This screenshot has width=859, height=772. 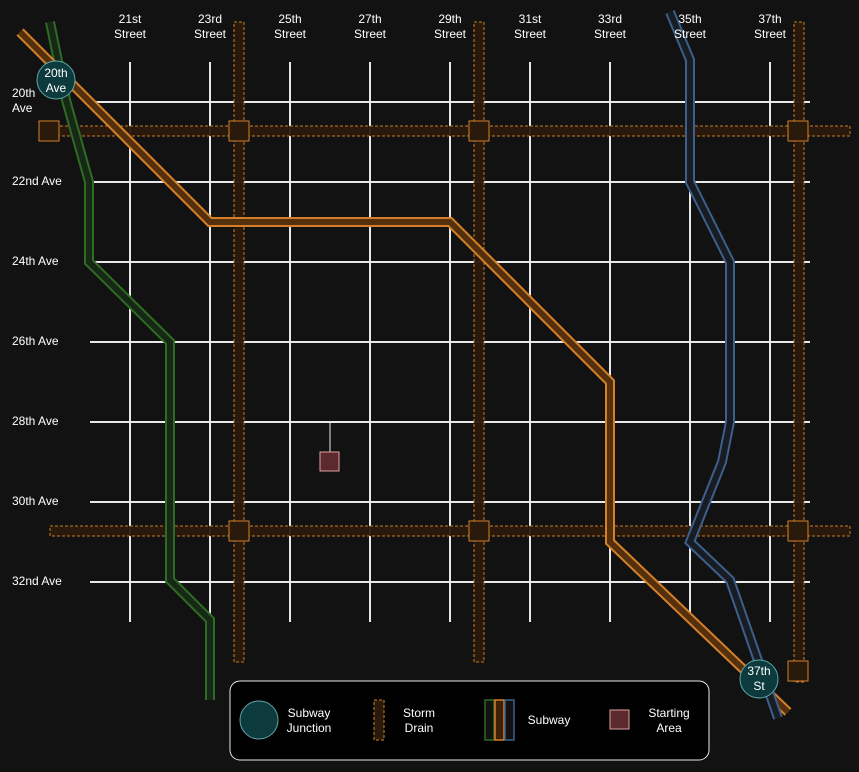 What do you see at coordinates (289, 19) in the screenshot?
I see `street-label-number: 25th` at bounding box center [289, 19].